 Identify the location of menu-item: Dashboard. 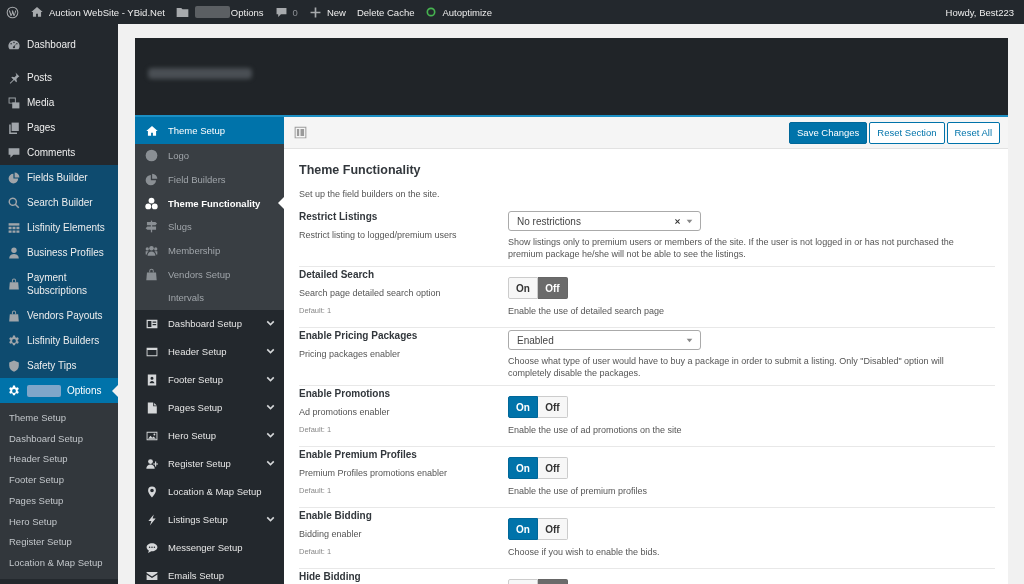
(59, 44).